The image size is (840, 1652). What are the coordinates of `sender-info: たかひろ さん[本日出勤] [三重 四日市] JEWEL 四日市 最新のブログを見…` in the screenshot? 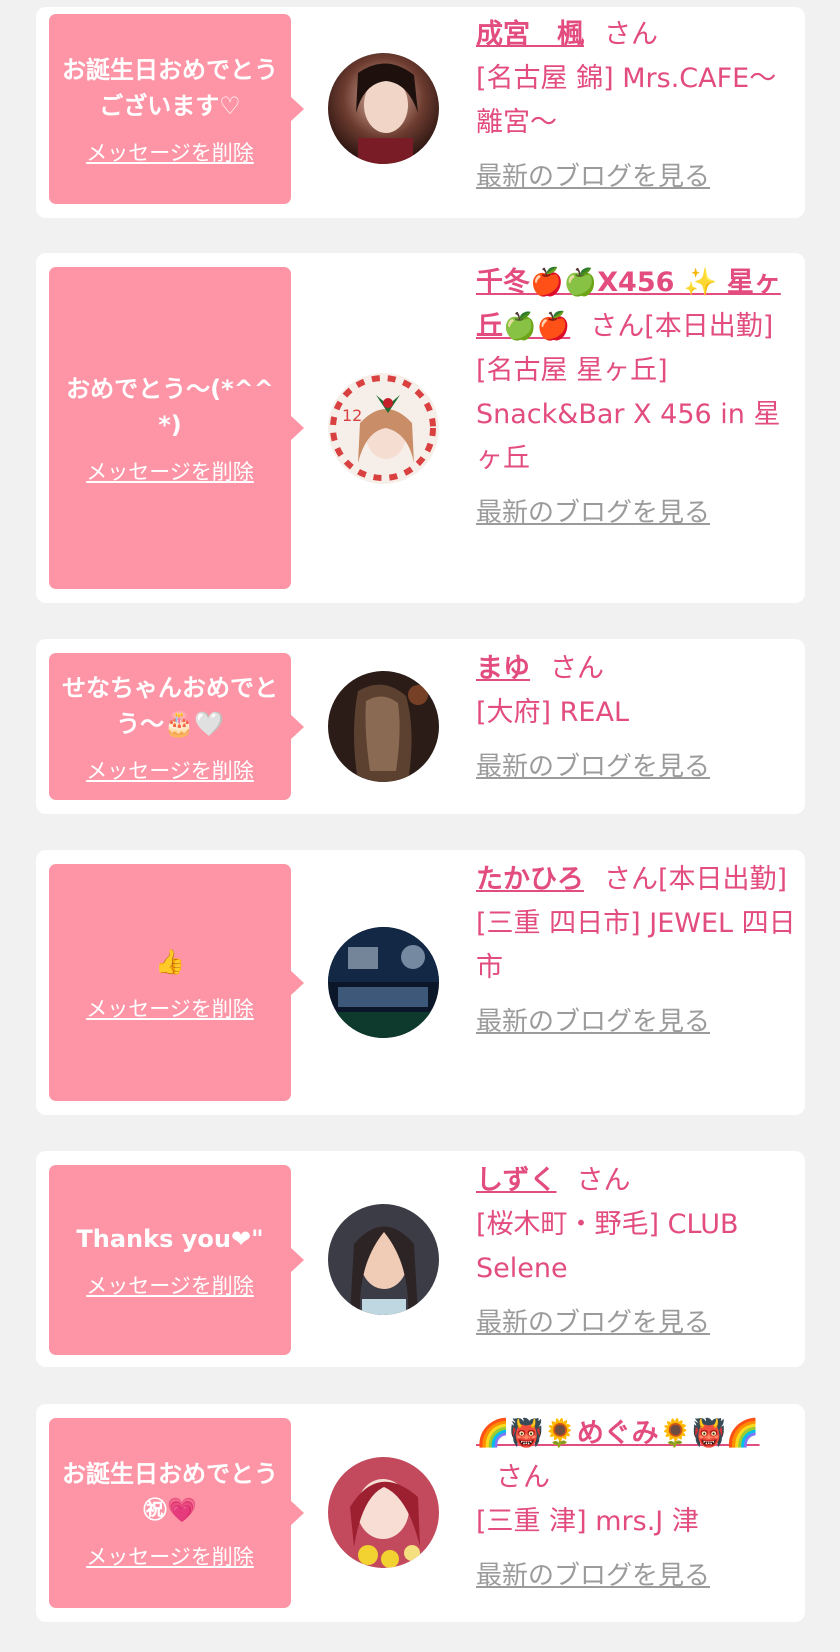 It's located at (636, 949).